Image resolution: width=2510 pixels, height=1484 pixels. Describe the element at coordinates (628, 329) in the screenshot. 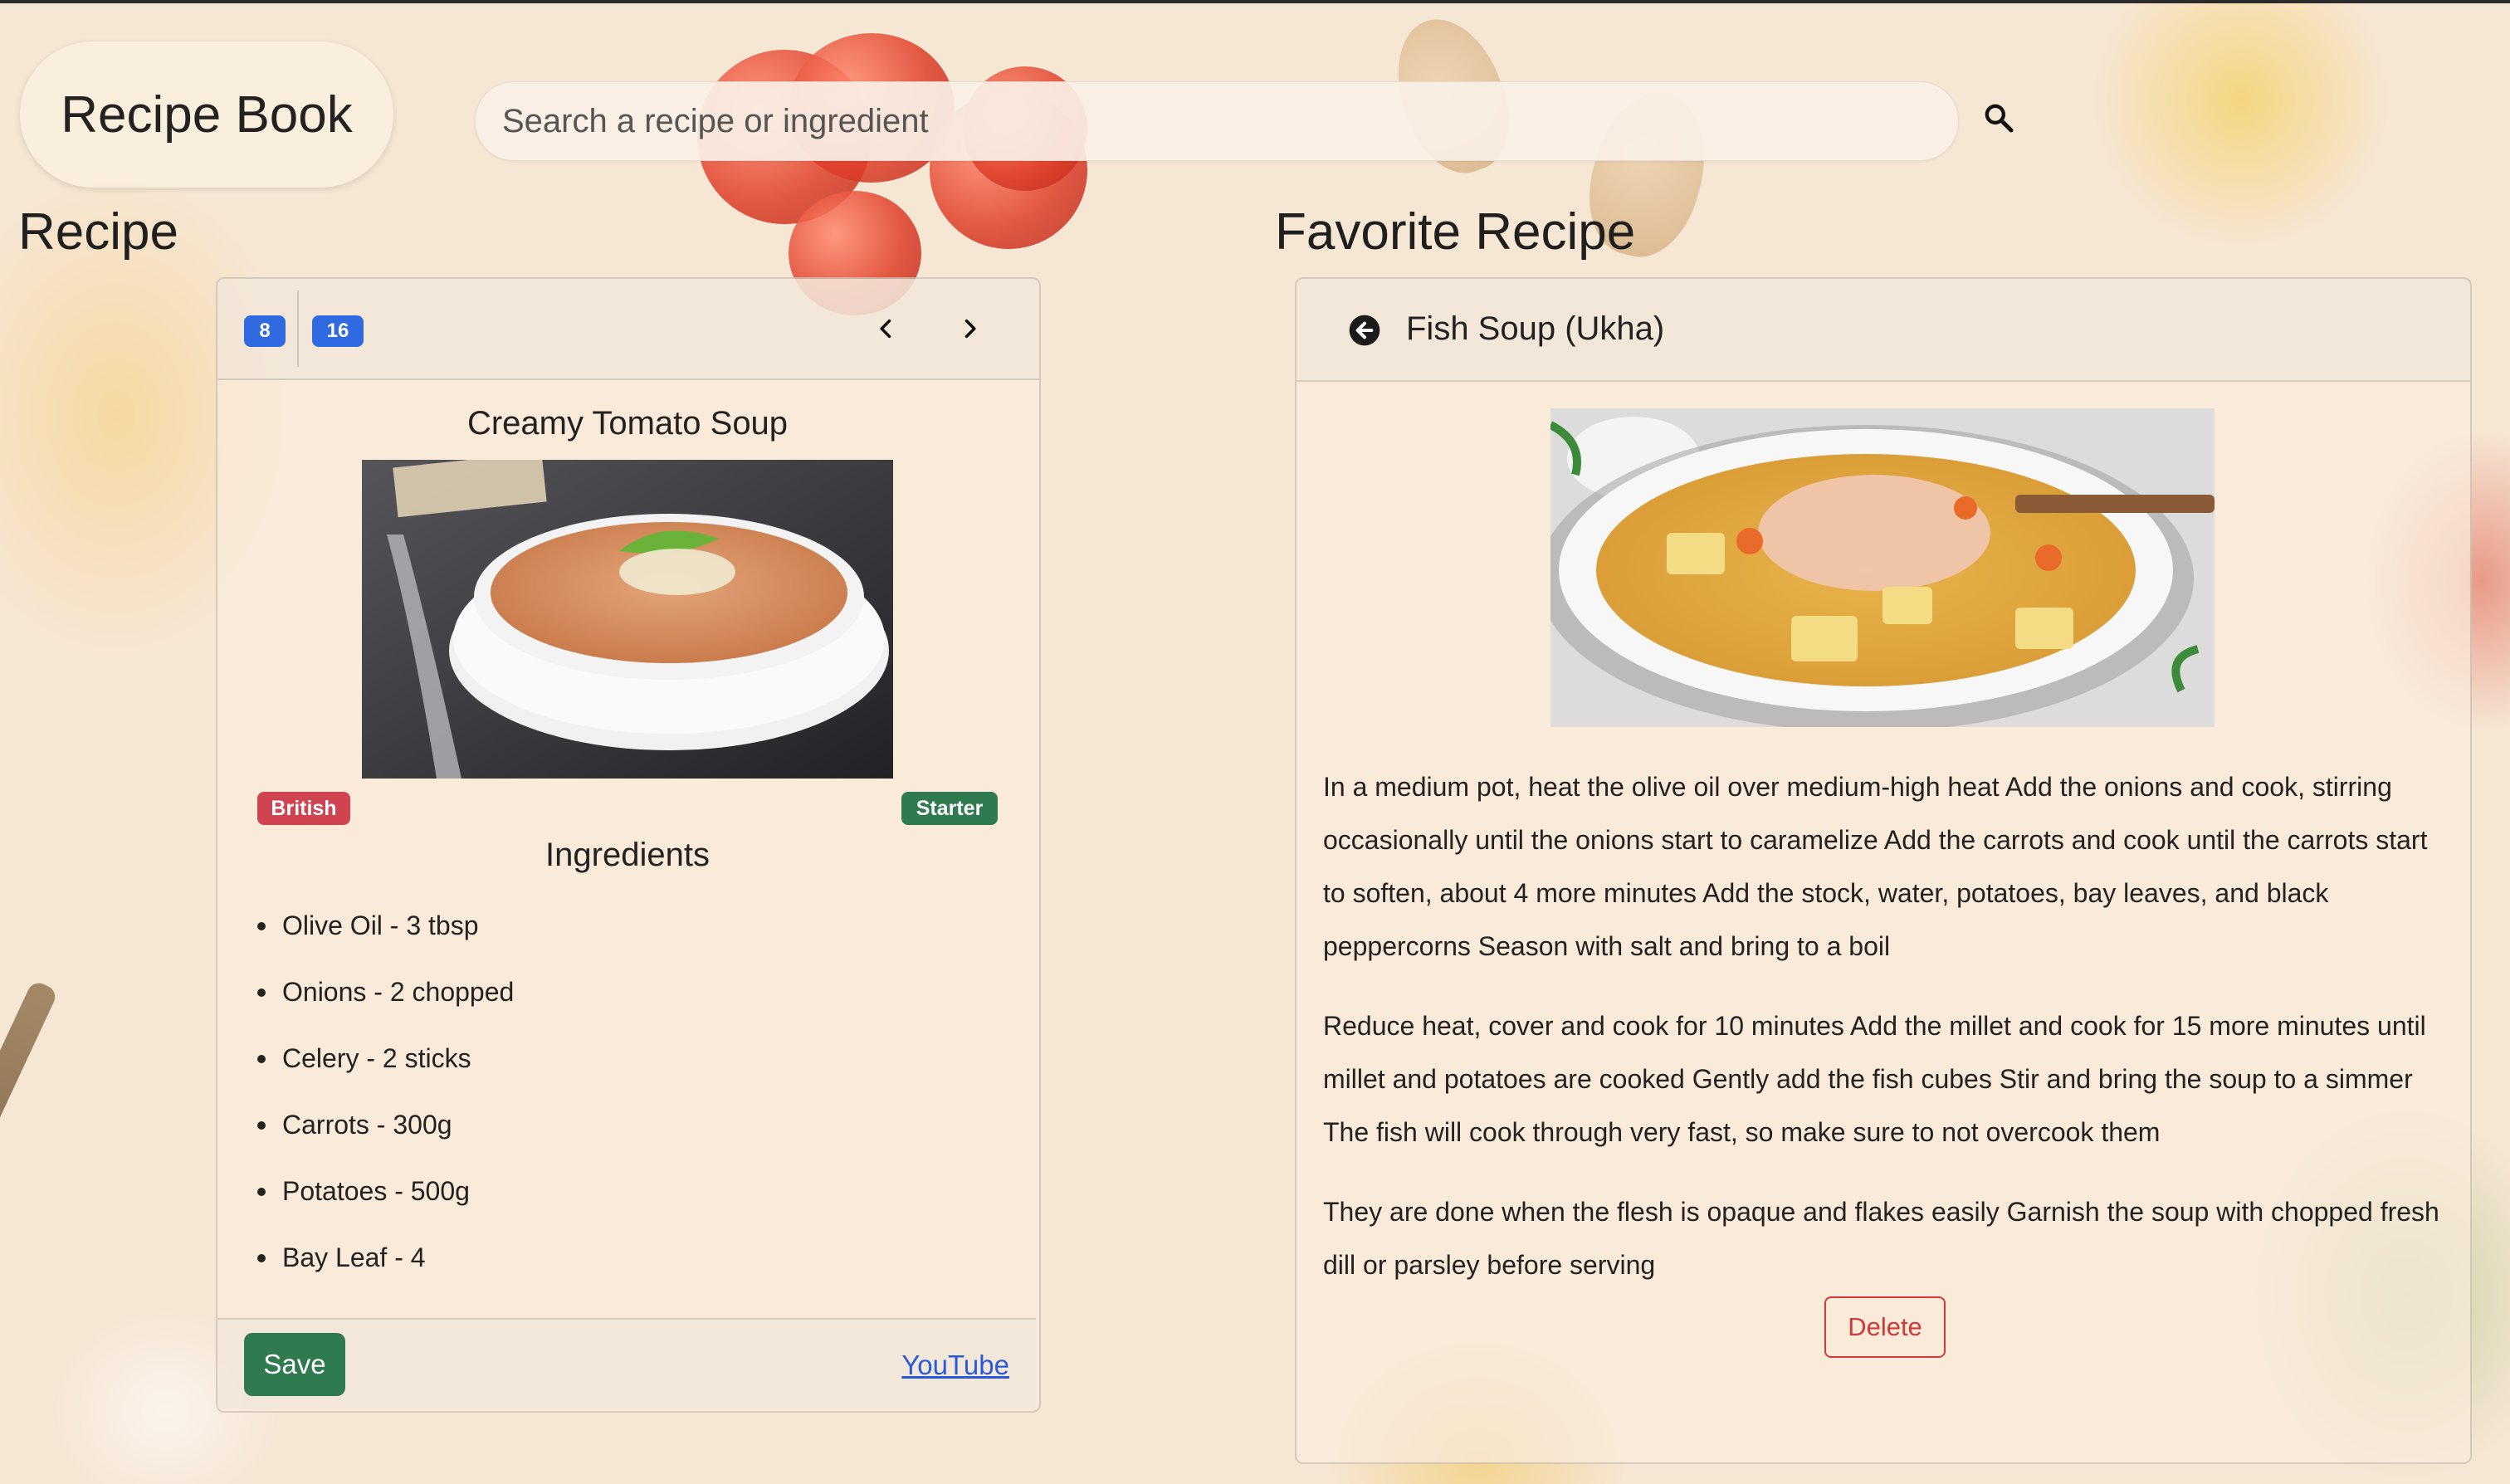

I see `recipe-card-header: 8 16` at that location.